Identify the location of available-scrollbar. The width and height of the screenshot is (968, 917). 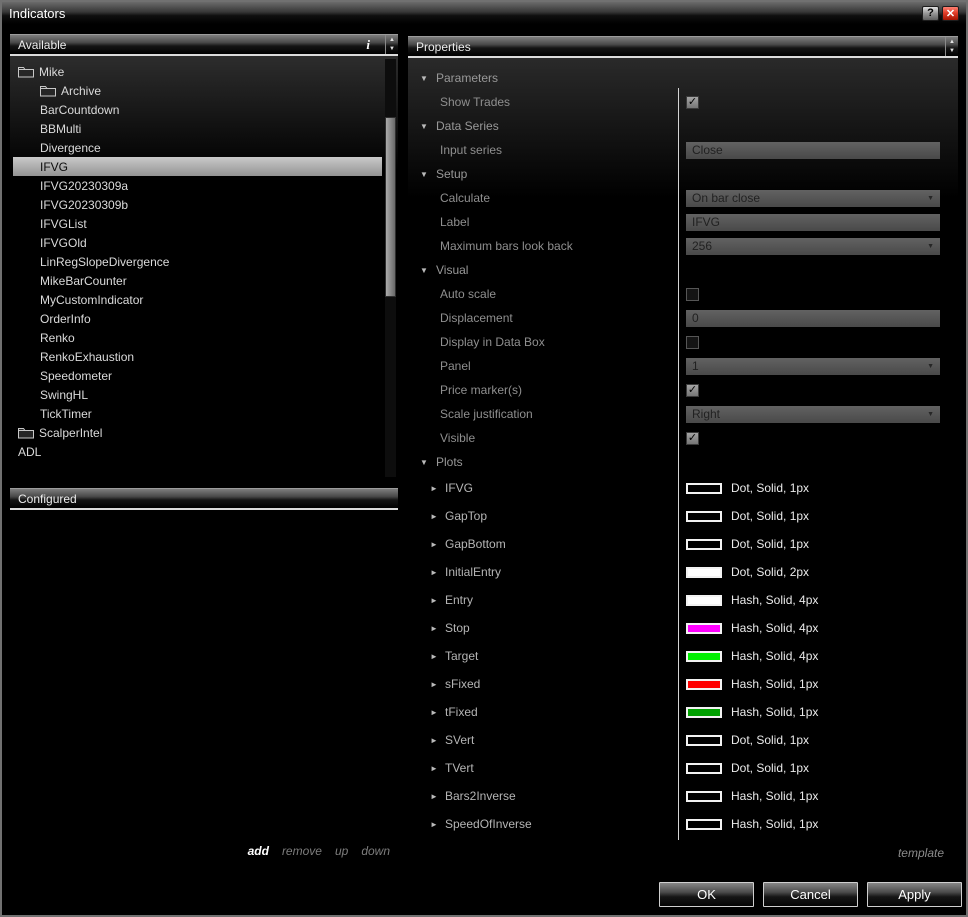
(390, 268).